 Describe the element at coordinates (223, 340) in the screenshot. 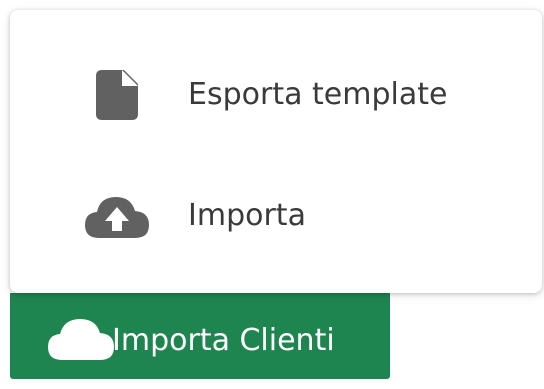

I see `button-label: Importa Clienti` at that location.